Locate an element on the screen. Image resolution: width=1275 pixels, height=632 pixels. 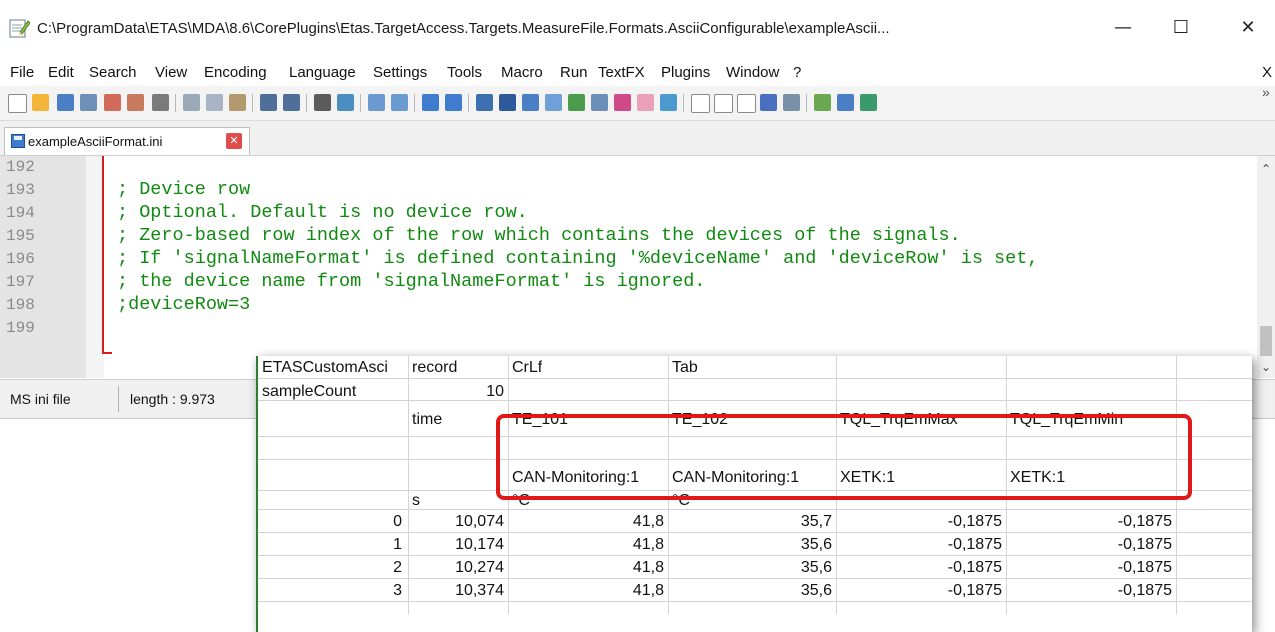
sheet-cell: 35,7 is located at coordinates (752, 522).